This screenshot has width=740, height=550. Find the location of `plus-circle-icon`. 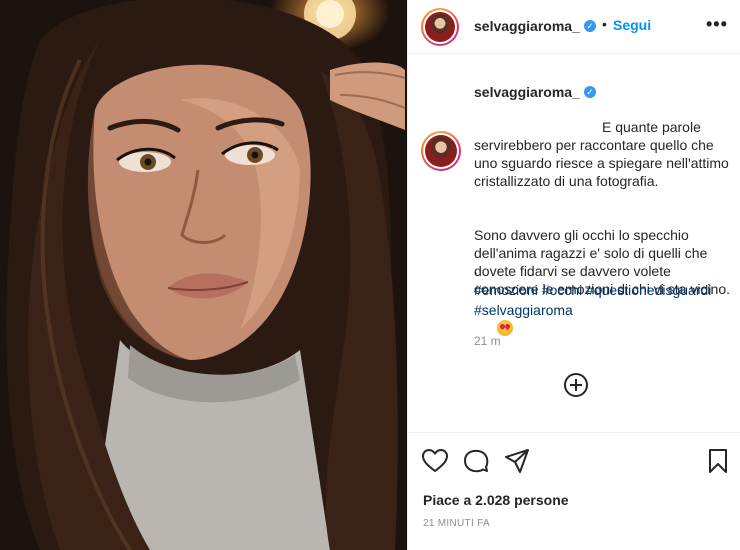

plus-circle-icon is located at coordinates (576, 385).